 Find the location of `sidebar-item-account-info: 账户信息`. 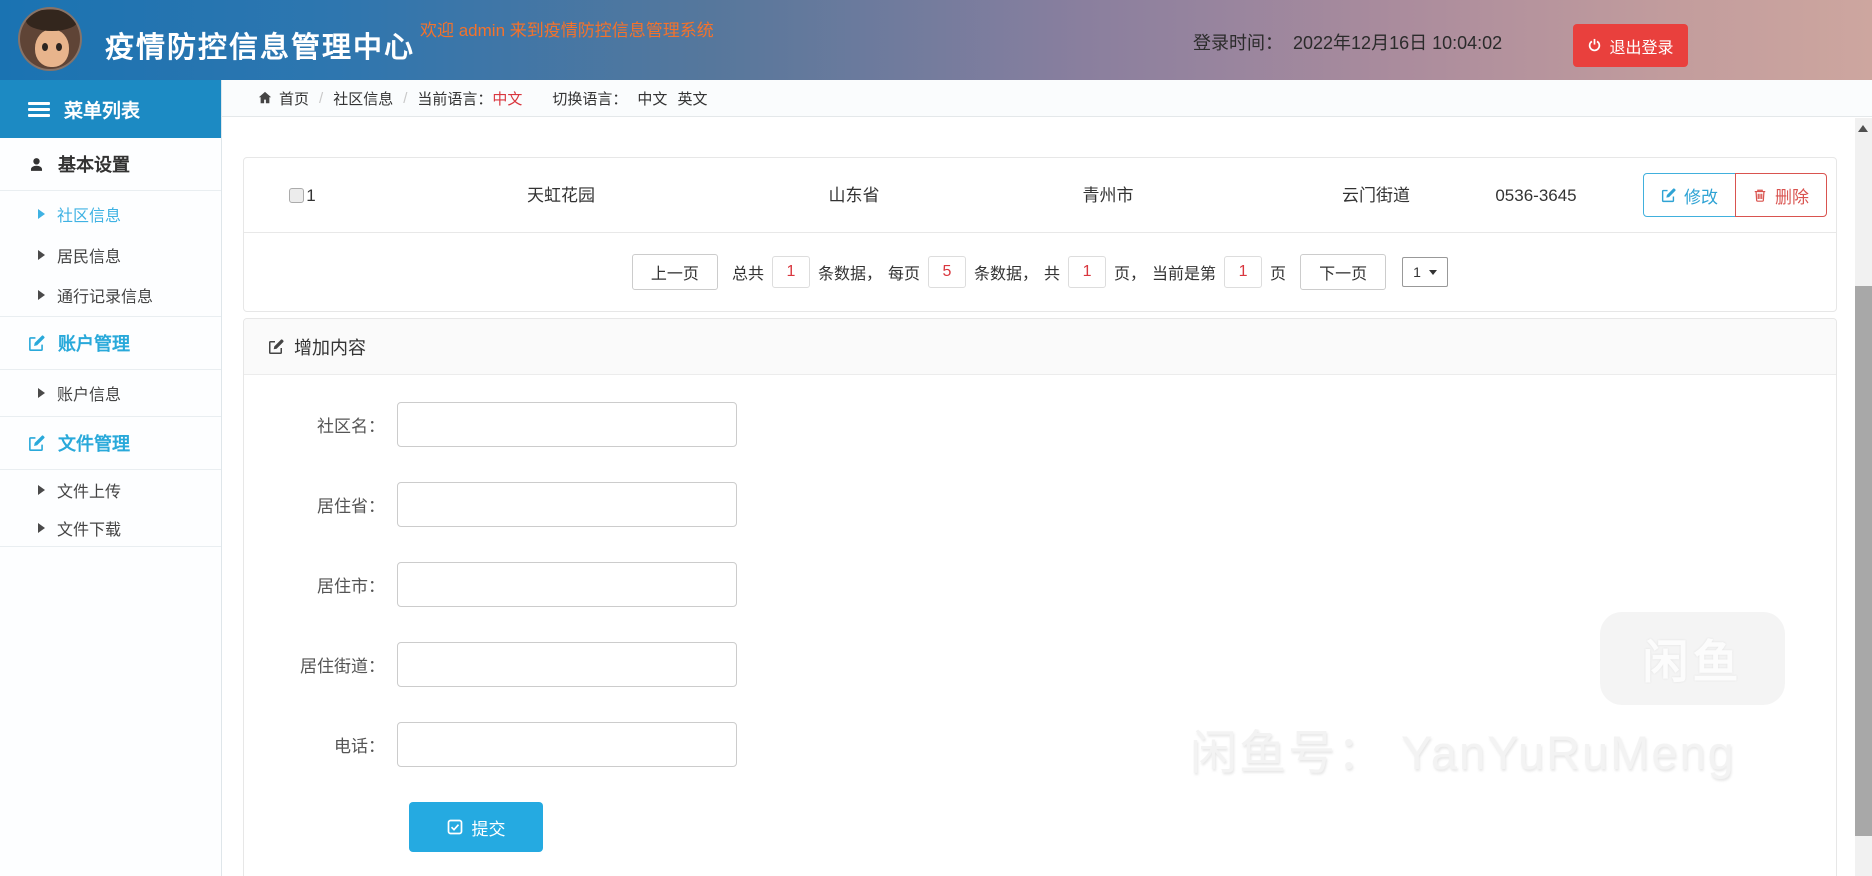

sidebar-item-account-info: 账户信息 is located at coordinates (110, 393).